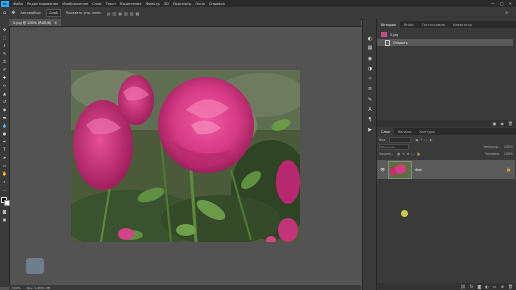 This screenshot has width=516, height=290. What do you see at coordinates (4, 69) in the screenshot?
I see `eyedropper-icon: ✐` at bounding box center [4, 69].